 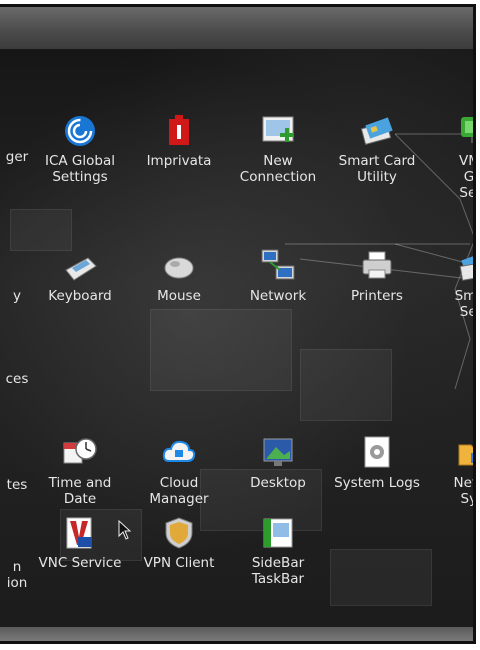 What do you see at coordinates (80, 266) in the screenshot?
I see `keyboard-icon` at bounding box center [80, 266].